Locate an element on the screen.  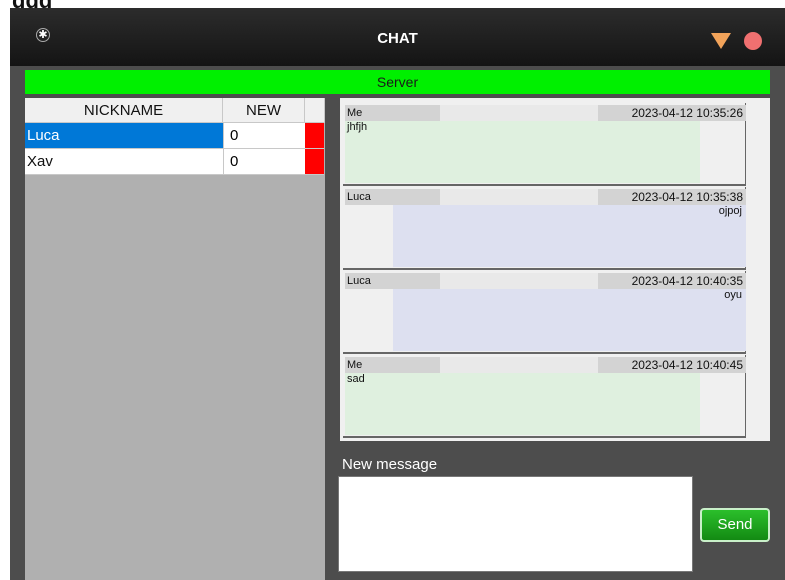
column-header-flag is located at coordinates (315, 110).